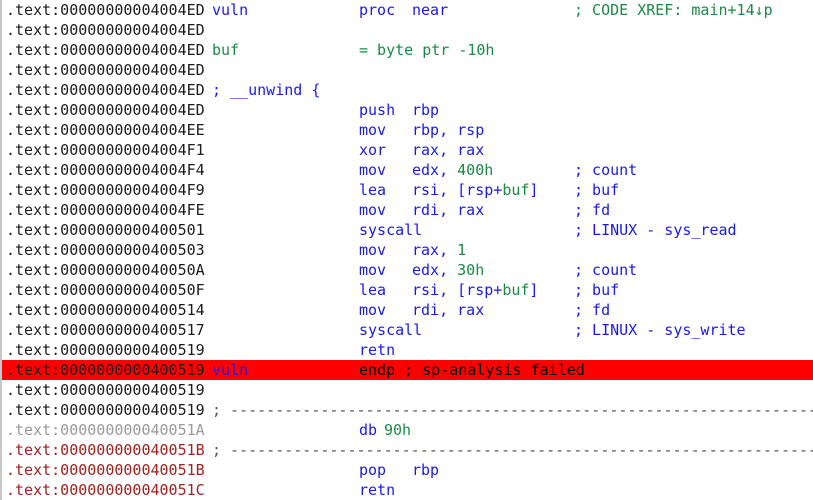  Describe the element at coordinates (407, 470) in the screenshot. I see `disasm-line: .text:000000000040051B pop rbp` at that location.